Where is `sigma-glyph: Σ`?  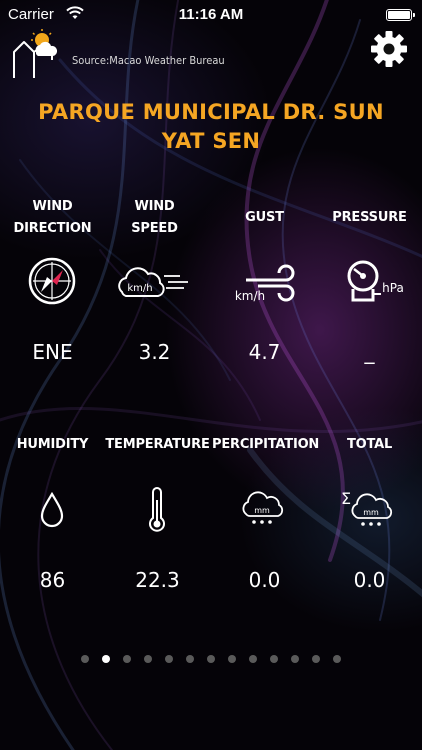
sigma-glyph: Σ is located at coordinates (346, 498).